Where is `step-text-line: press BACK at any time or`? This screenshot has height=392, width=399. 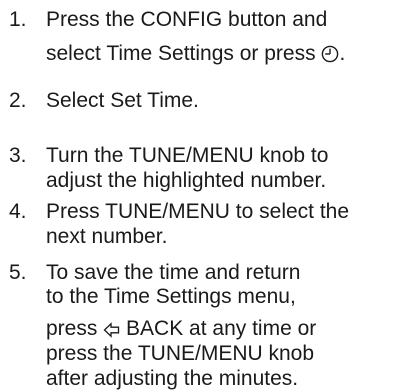 step-text-line: press BACK at any time or is located at coordinates (181, 329).